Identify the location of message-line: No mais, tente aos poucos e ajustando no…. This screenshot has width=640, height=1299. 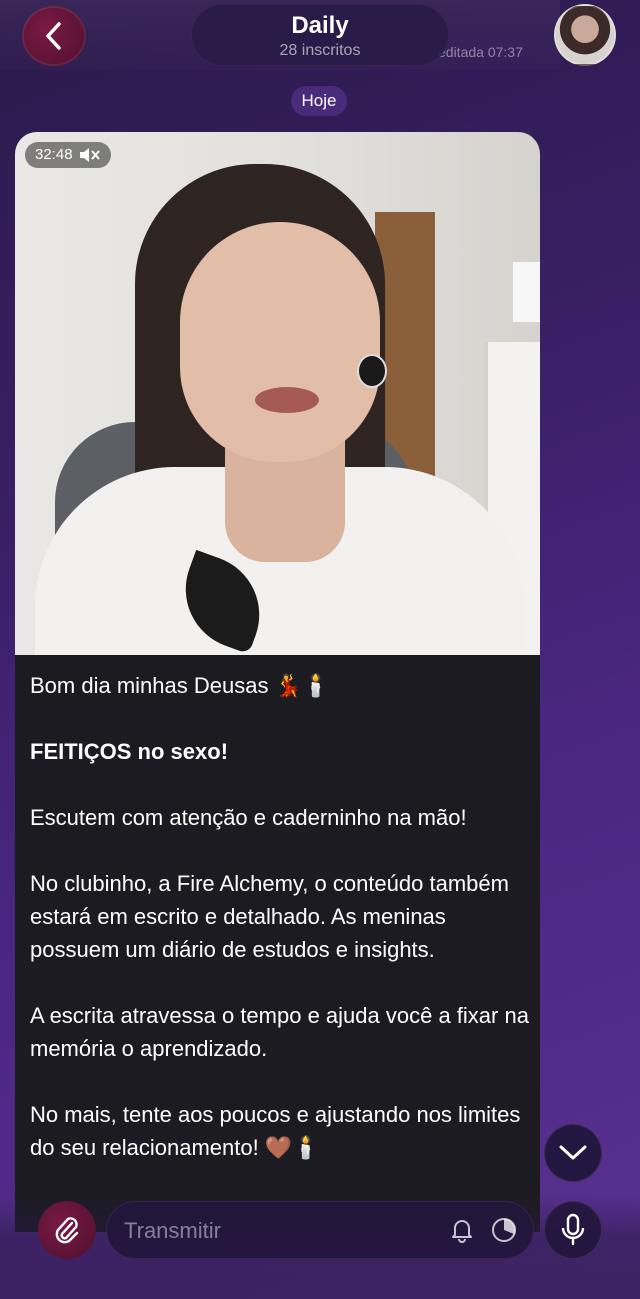
(275, 1131).